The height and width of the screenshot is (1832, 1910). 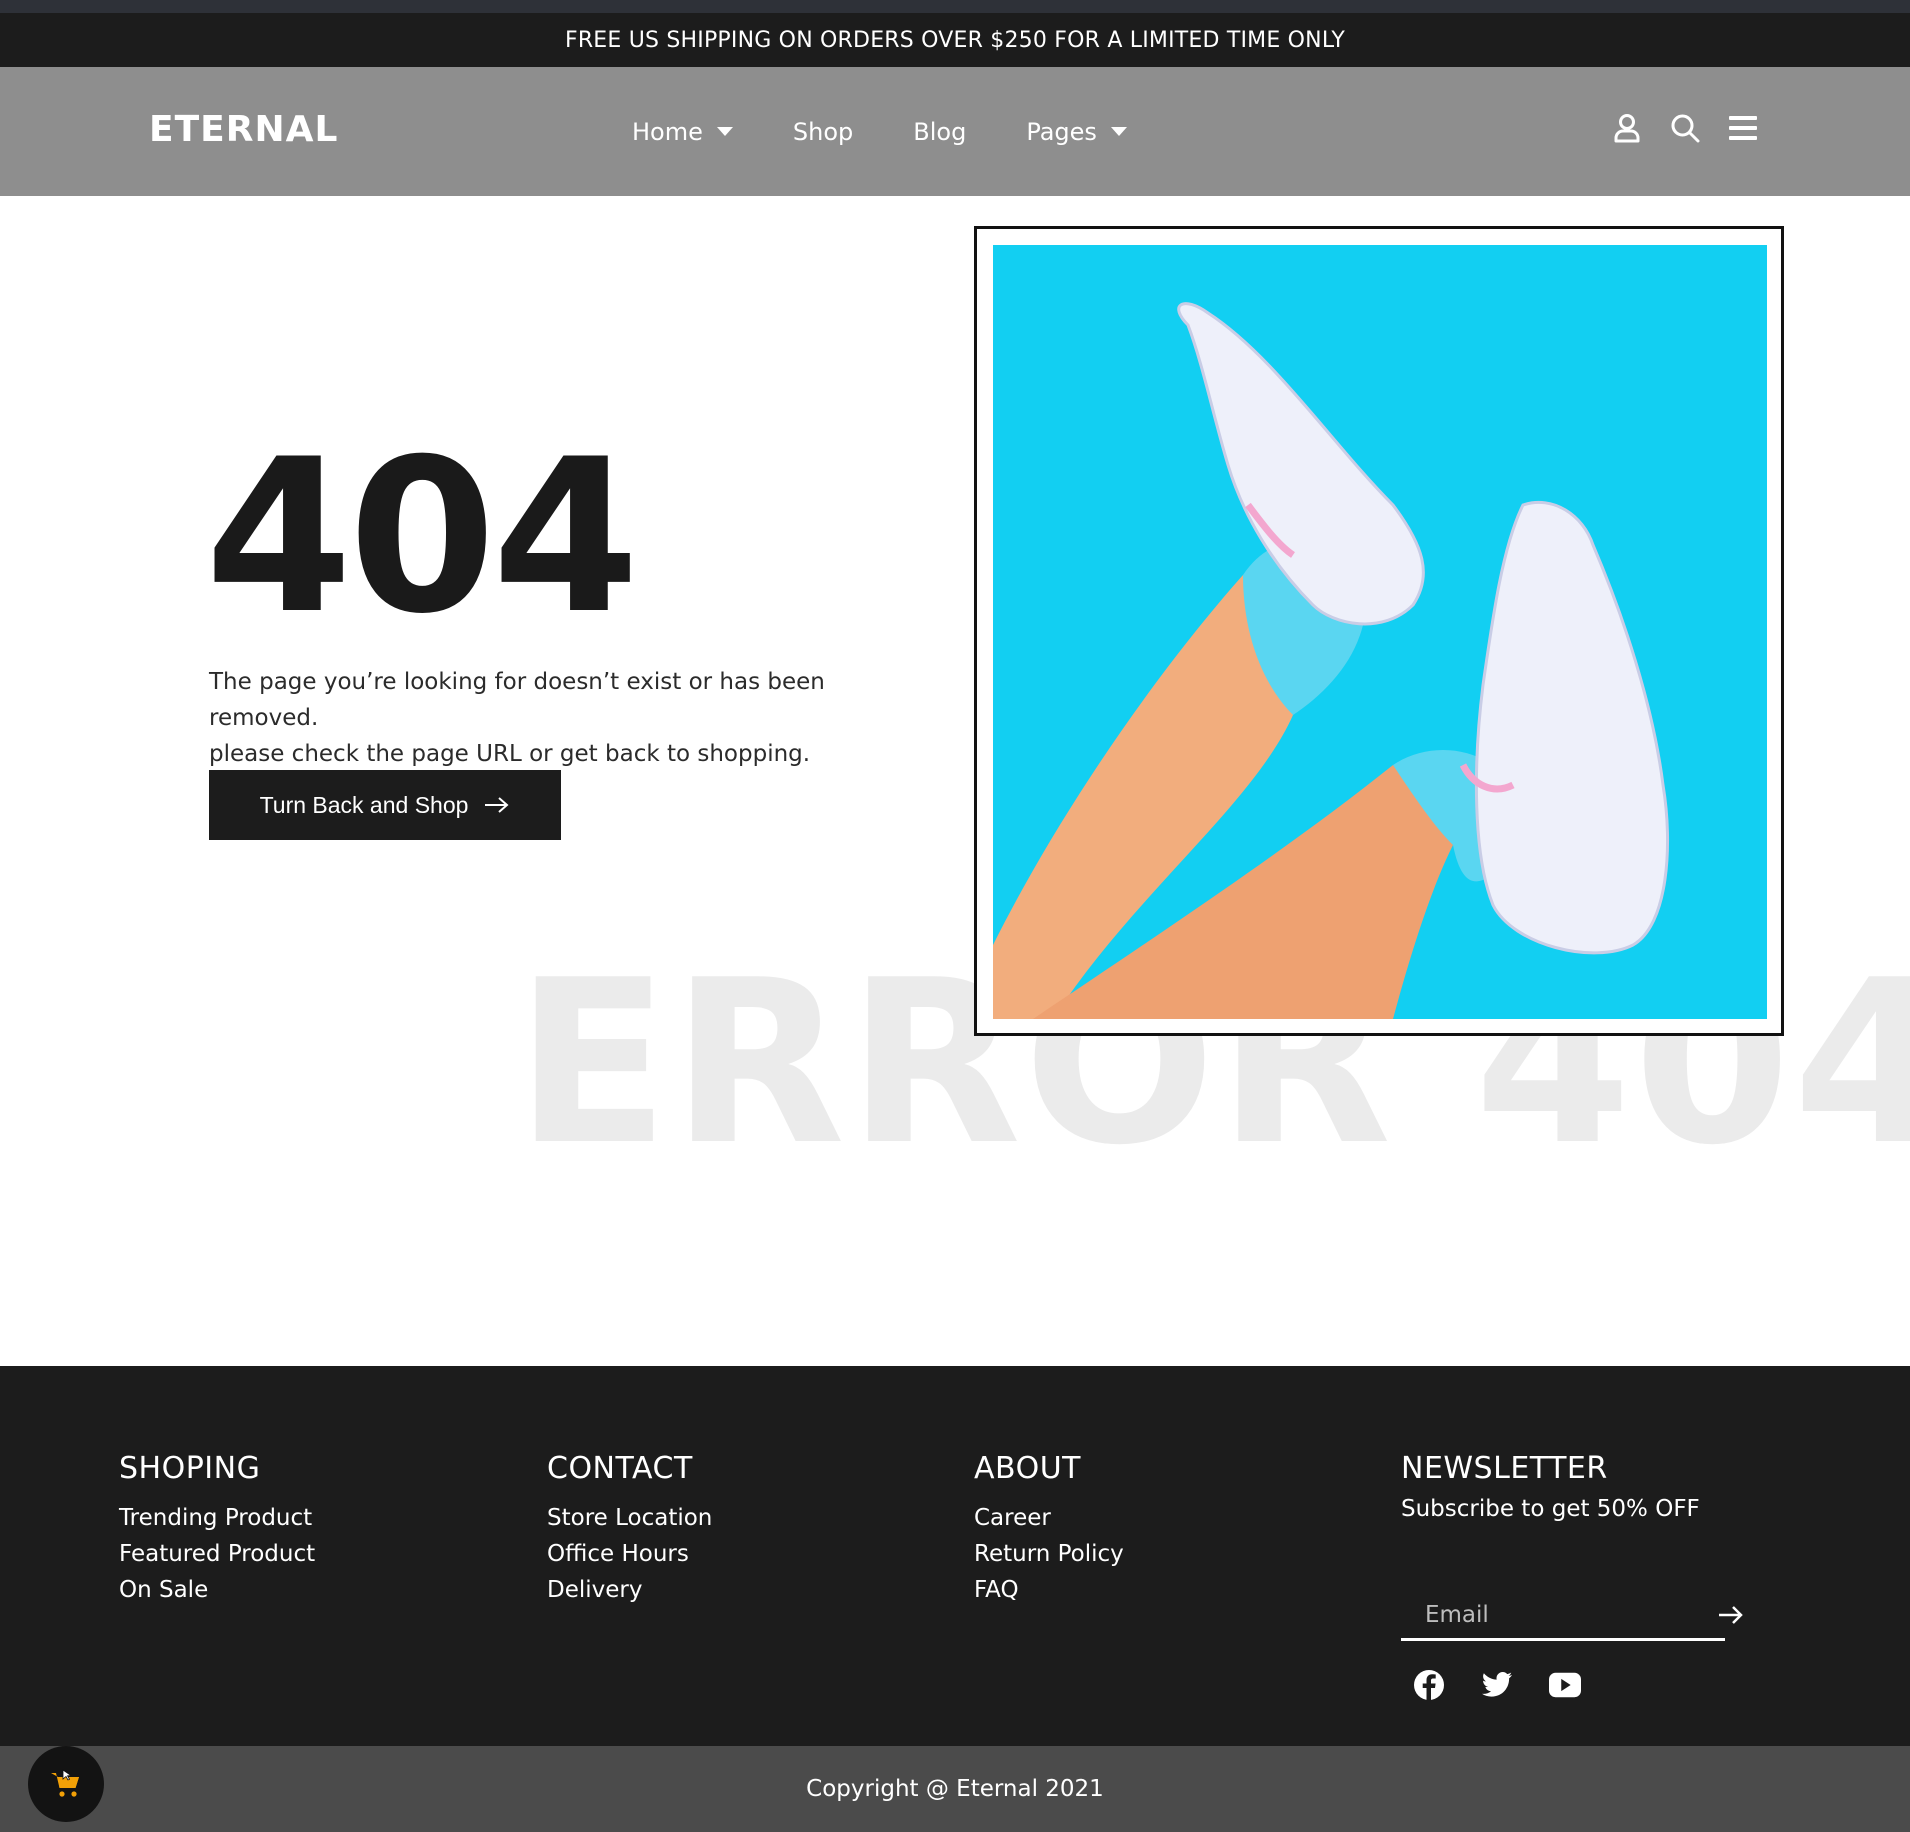 What do you see at coordinates (629, 1590) in the screenshot?
I see `footer-link-delivery: Delivery` at bounding box center [629, 1590].